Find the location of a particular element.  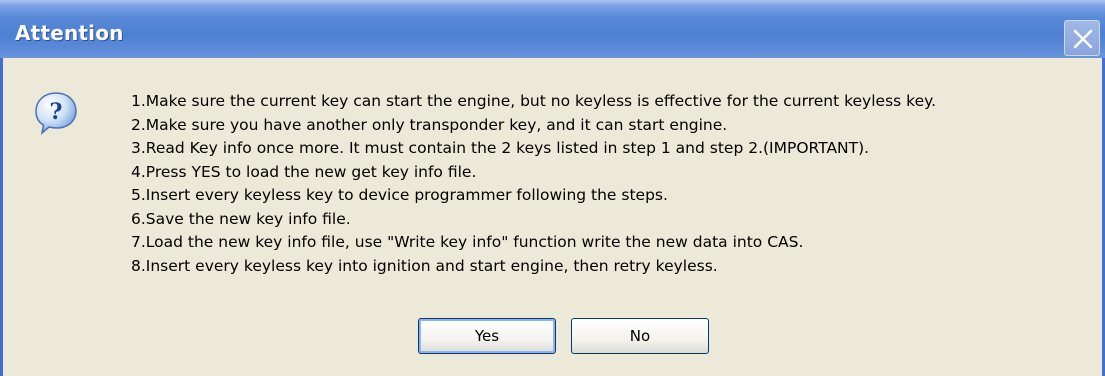

no-button: No is located at coordinates (640, 336).